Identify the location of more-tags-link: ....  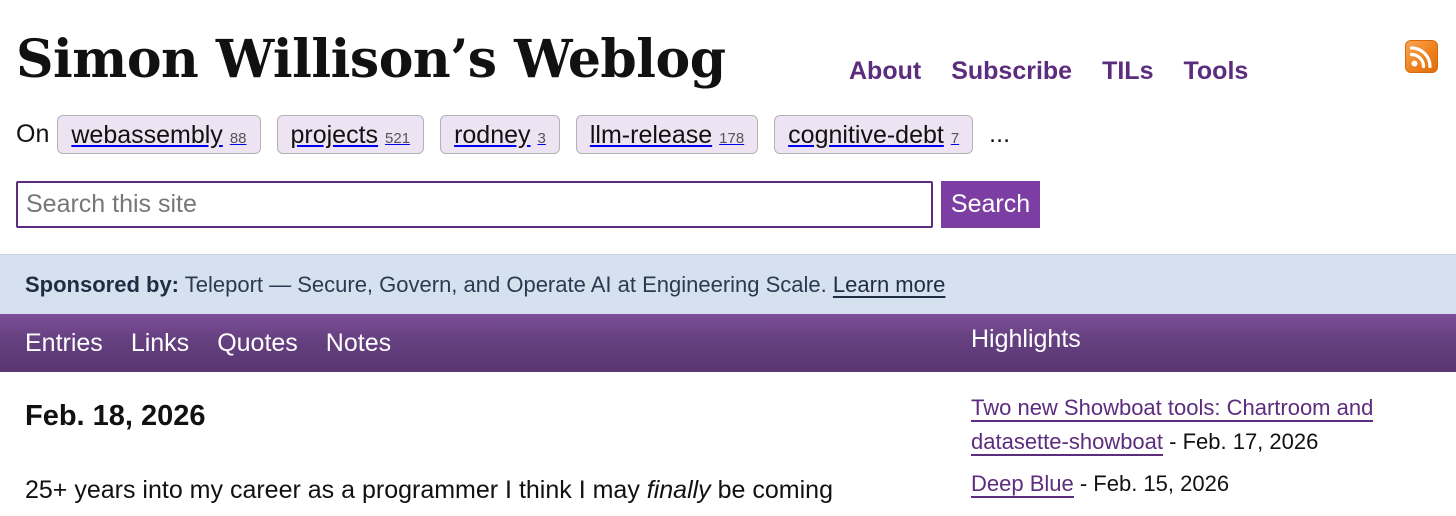
(999, 134).